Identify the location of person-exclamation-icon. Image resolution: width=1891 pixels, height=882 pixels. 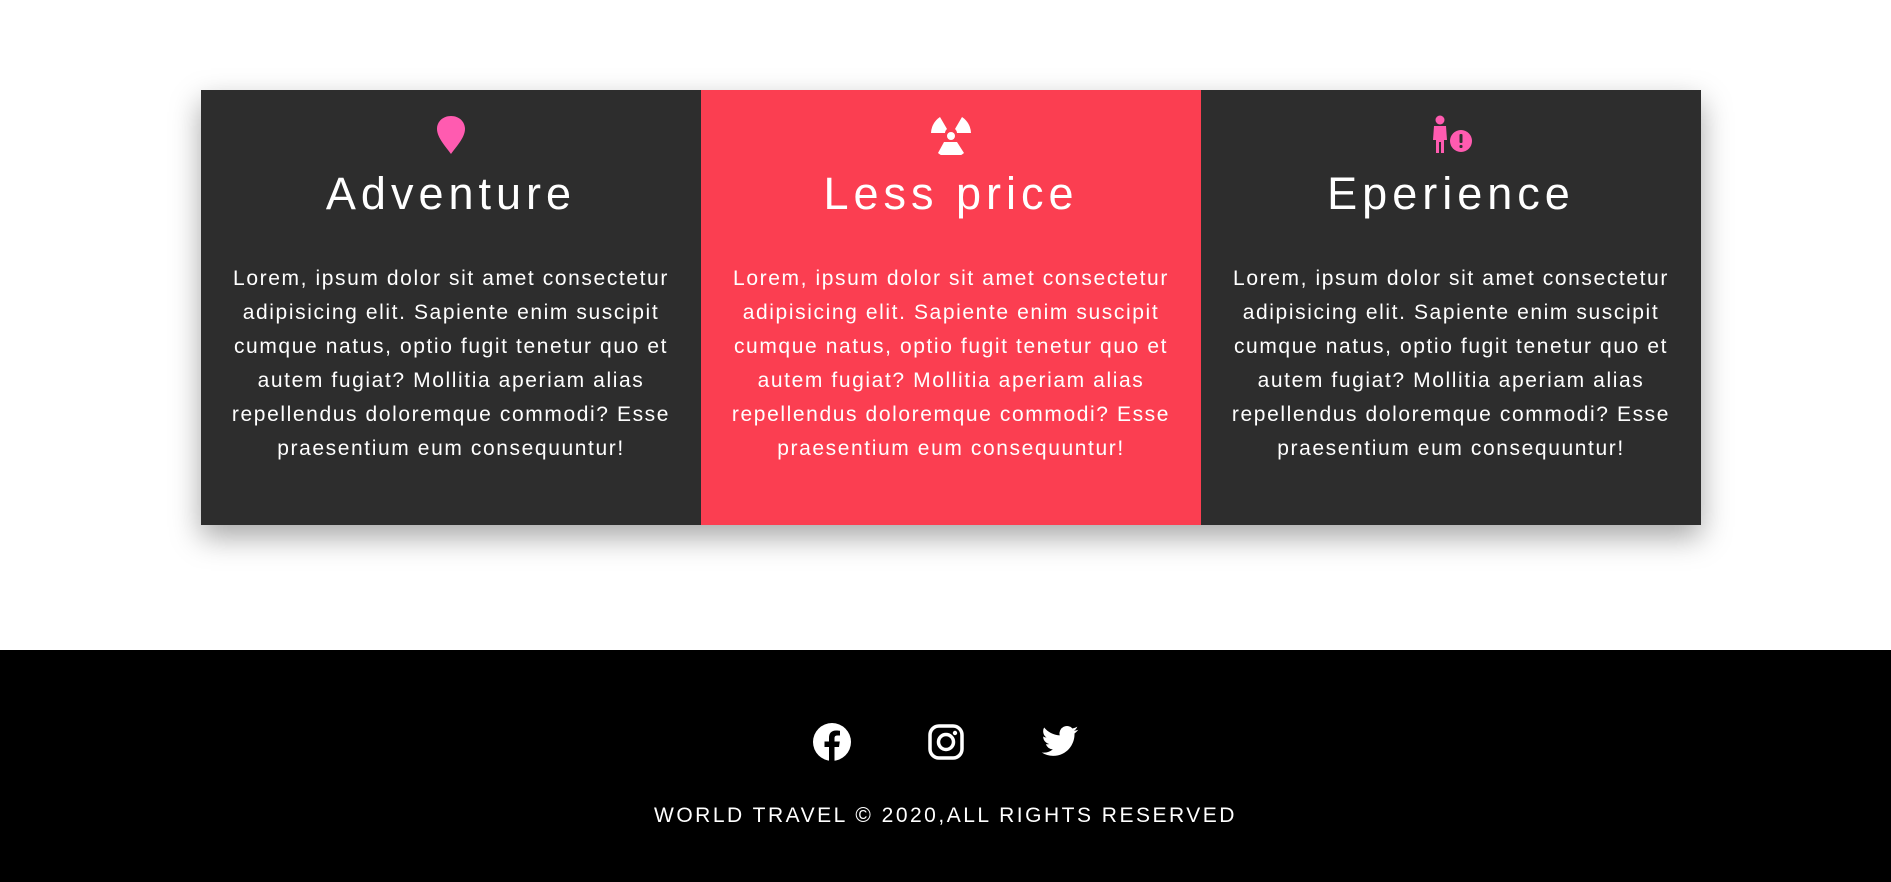
(1451, 135).